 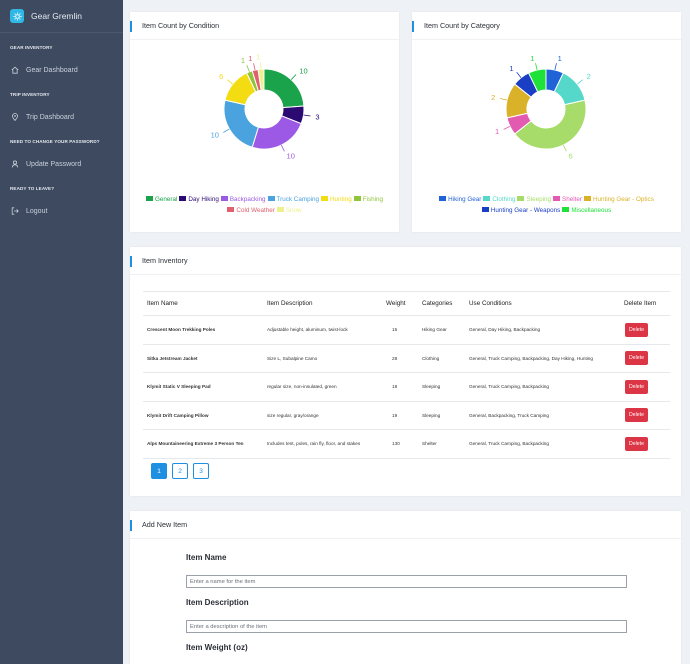 I want to click on condition-value-label: 10, so click(x=303, y=70).